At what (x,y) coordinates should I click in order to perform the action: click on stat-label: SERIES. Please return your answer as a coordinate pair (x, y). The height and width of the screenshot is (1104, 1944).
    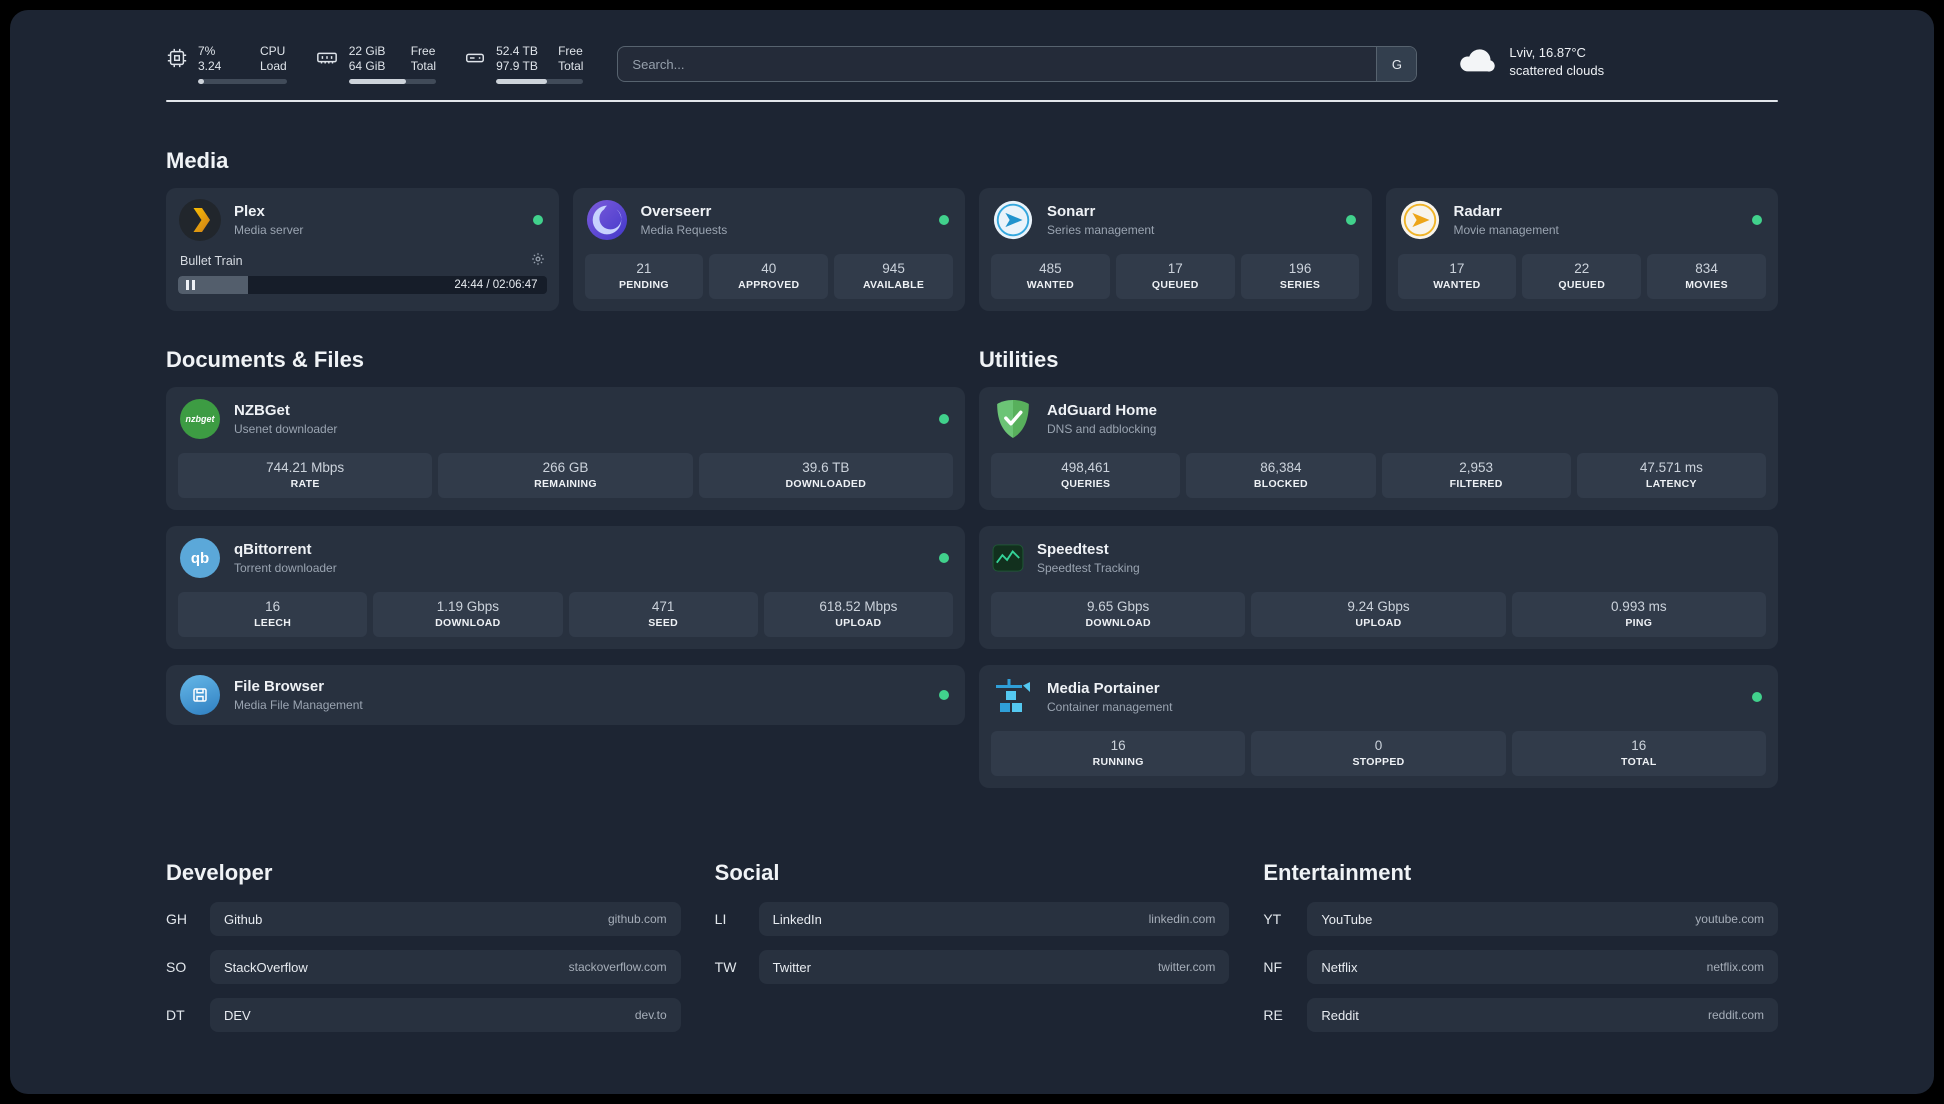
    Looking at the image, I should click on (1300, 285).